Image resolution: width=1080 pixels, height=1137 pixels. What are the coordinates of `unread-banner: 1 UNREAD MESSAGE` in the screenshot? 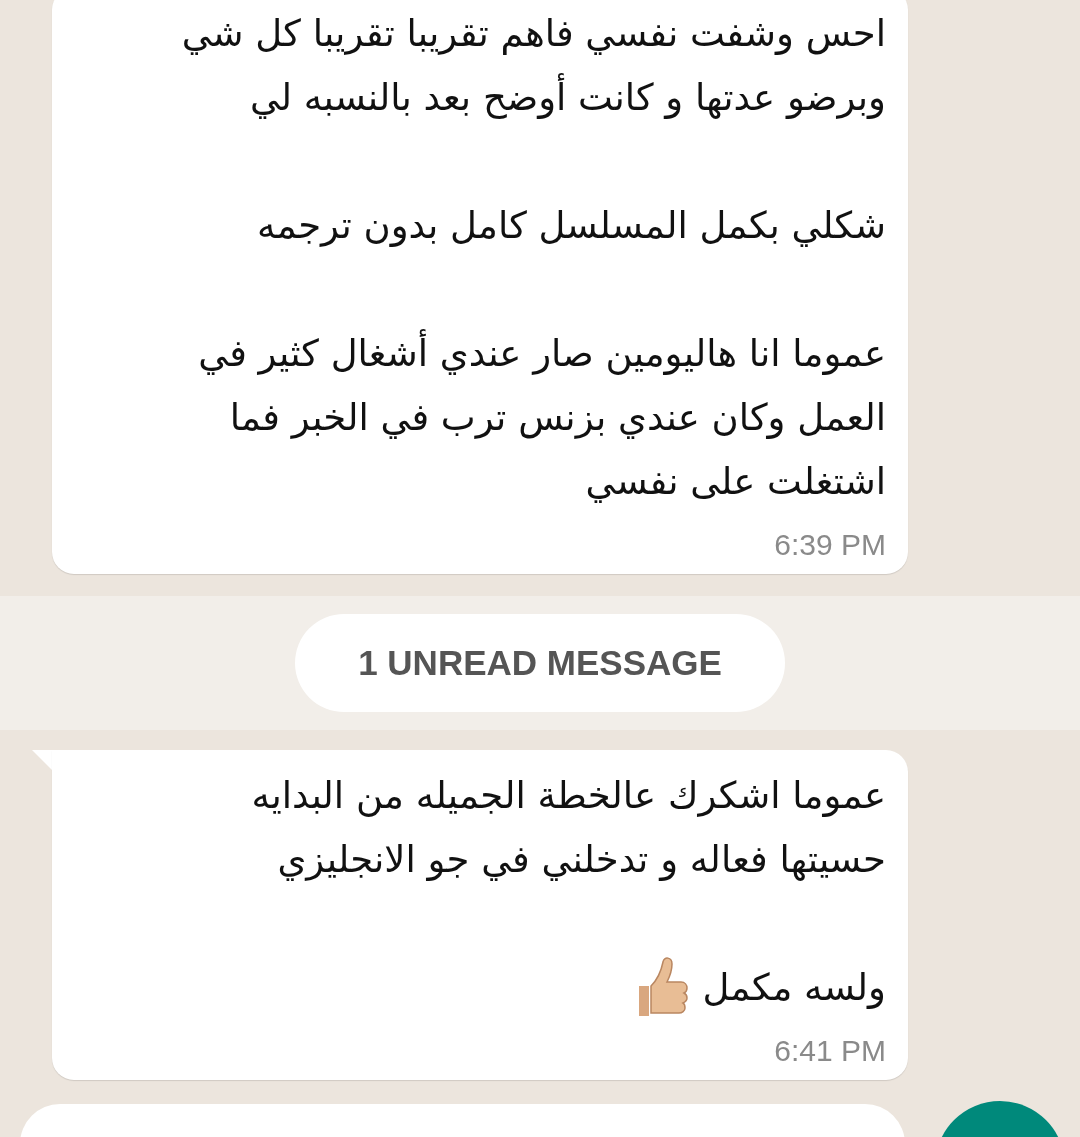 It's located at (540, 663).